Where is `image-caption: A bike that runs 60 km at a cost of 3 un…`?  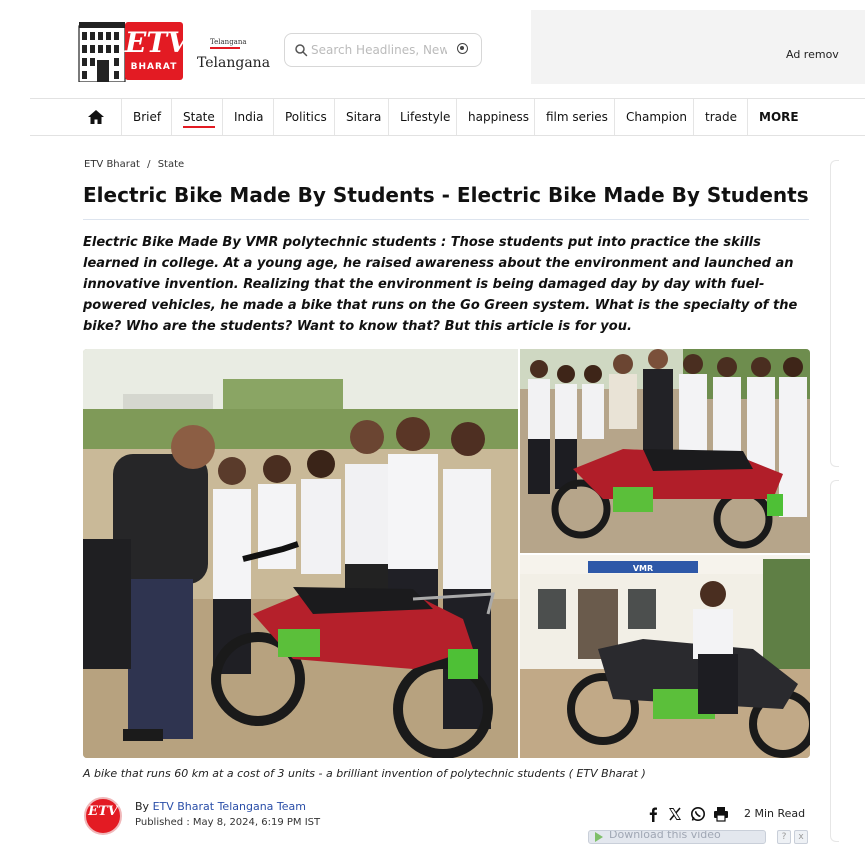 image-caption: A bike that runs 60 km at a cost of 3 un… is located at coordinates (364, 773).